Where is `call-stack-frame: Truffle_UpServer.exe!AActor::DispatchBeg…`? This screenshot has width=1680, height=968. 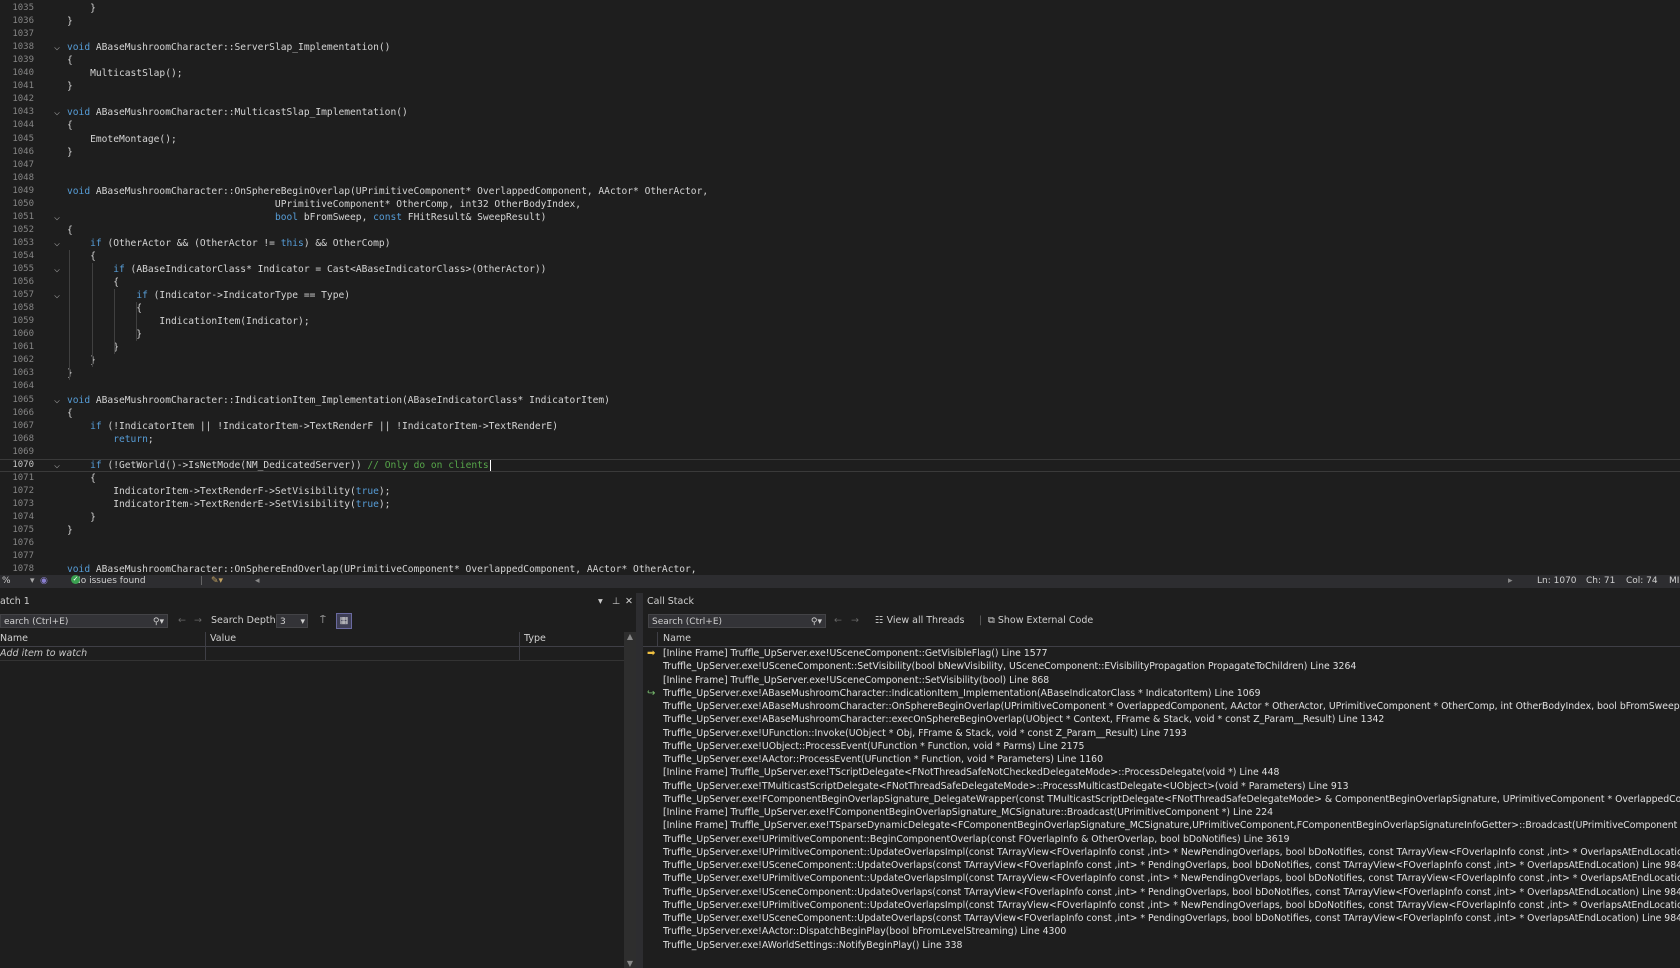 call-stack-frame: Truffle_UpServer.exe!AActor::DispatchBeg… is located at coordinates (864, 932).